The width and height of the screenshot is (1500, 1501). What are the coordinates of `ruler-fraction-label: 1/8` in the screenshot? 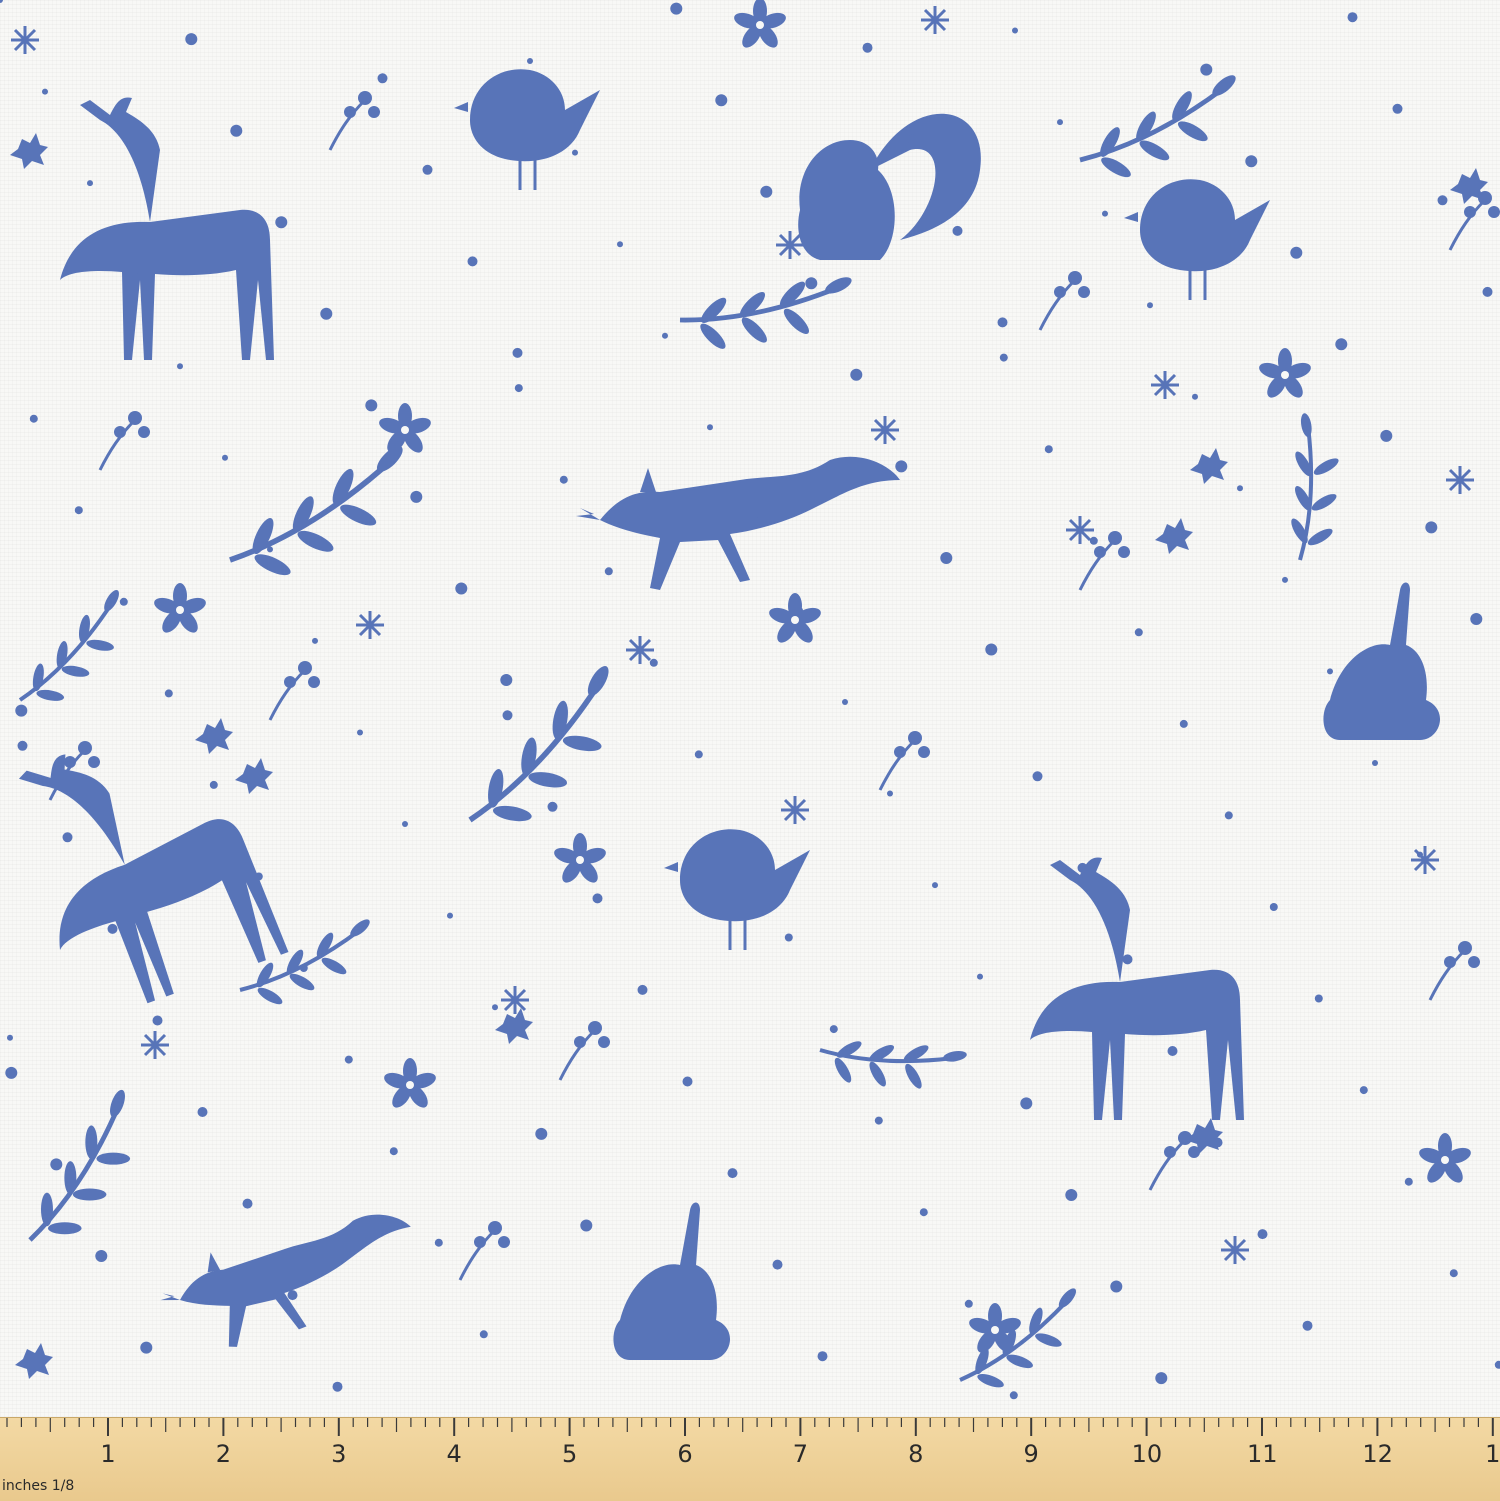 It's located at (63, 1486).